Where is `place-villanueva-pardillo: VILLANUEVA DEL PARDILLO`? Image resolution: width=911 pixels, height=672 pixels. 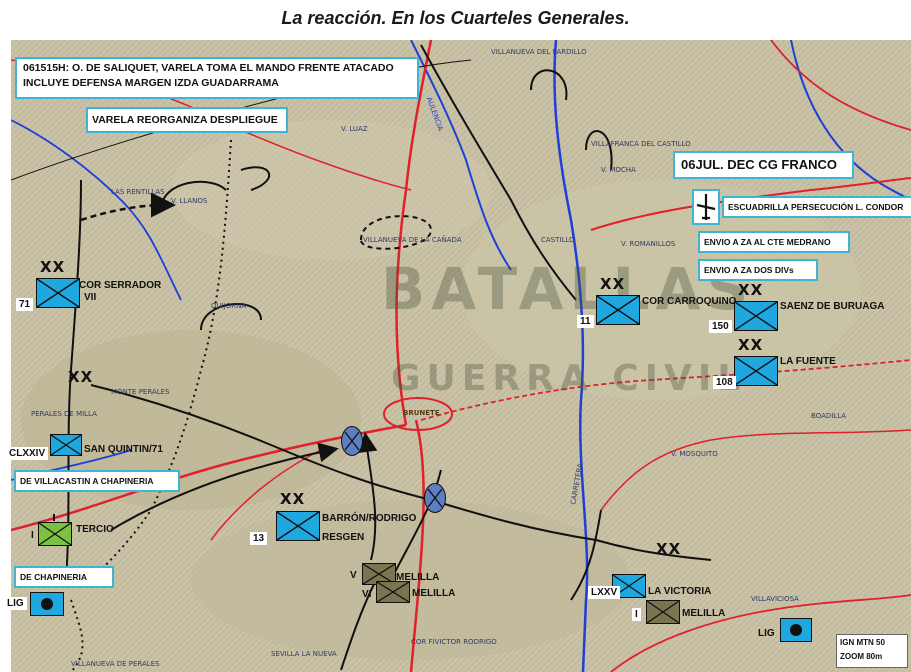
place-villanueva-pardillo: VILLANUEVA DEL PARDILLO is located at coordinates (539, 52).